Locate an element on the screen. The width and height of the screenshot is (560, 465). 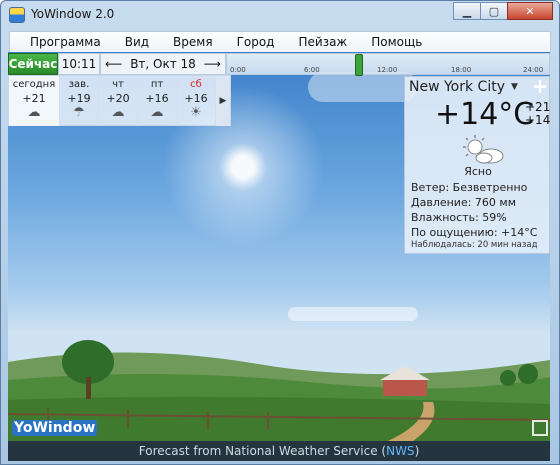
menu-bar: Программа Вид Время Город Пейзаж Помощь is located at coordinates (280, 42).